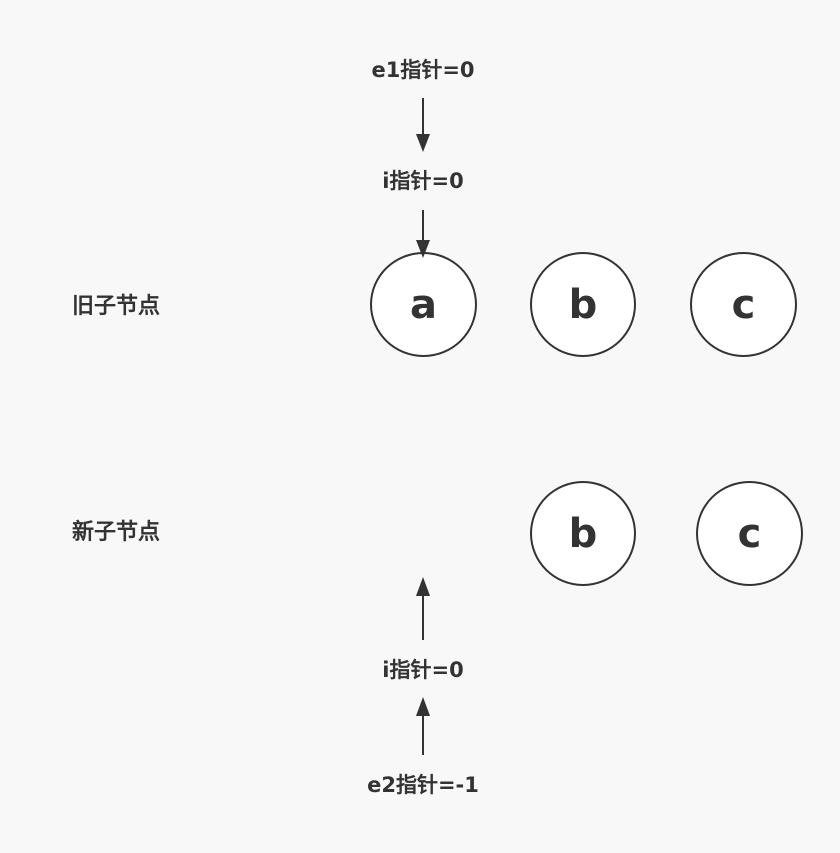  Describe the element at coordinates (423, 608) in the screenshot. I see `up-arrow-i-new` at that location.